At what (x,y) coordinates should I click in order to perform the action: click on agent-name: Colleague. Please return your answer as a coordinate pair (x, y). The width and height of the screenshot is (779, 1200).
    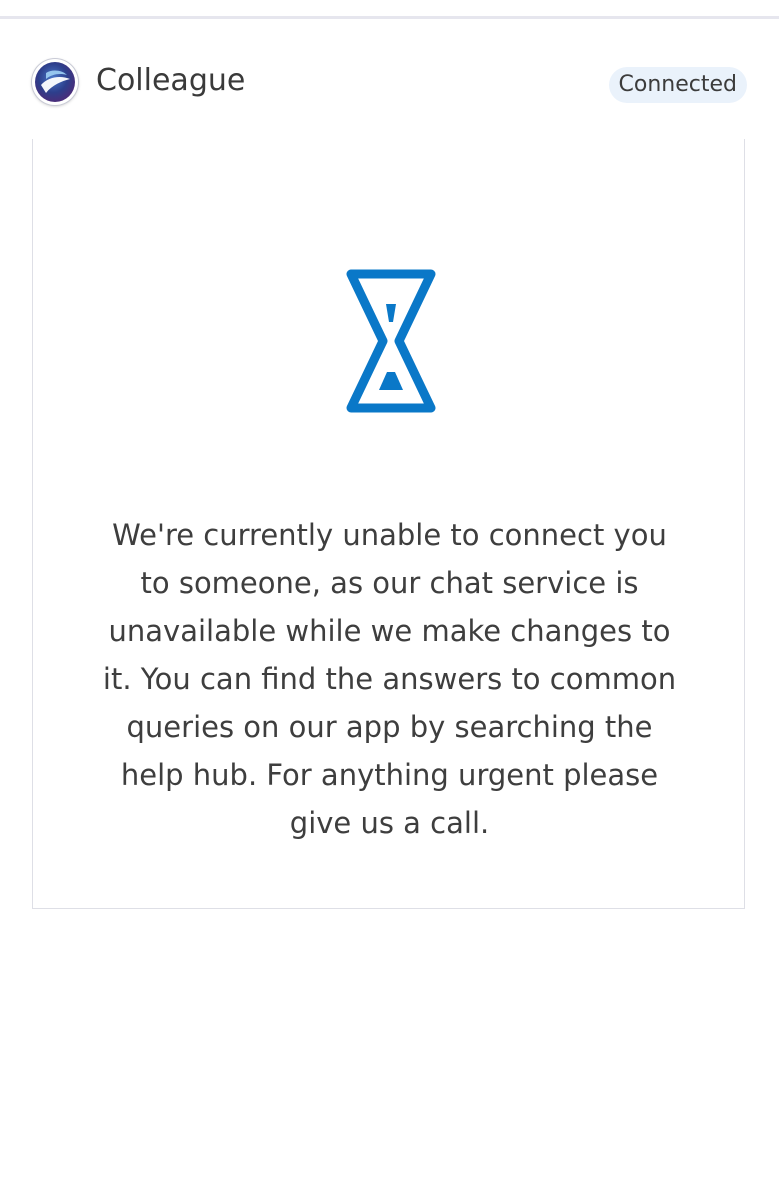
    Looking at the image, I should click on (171, 80).